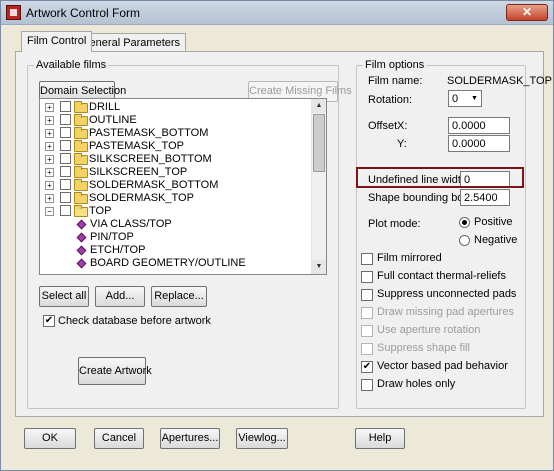 This screenshot has height=471, width=554. Describe the element at coordinates (474, 98) in the screenshot. I see `chevron-down-icon: ▼` at that location.